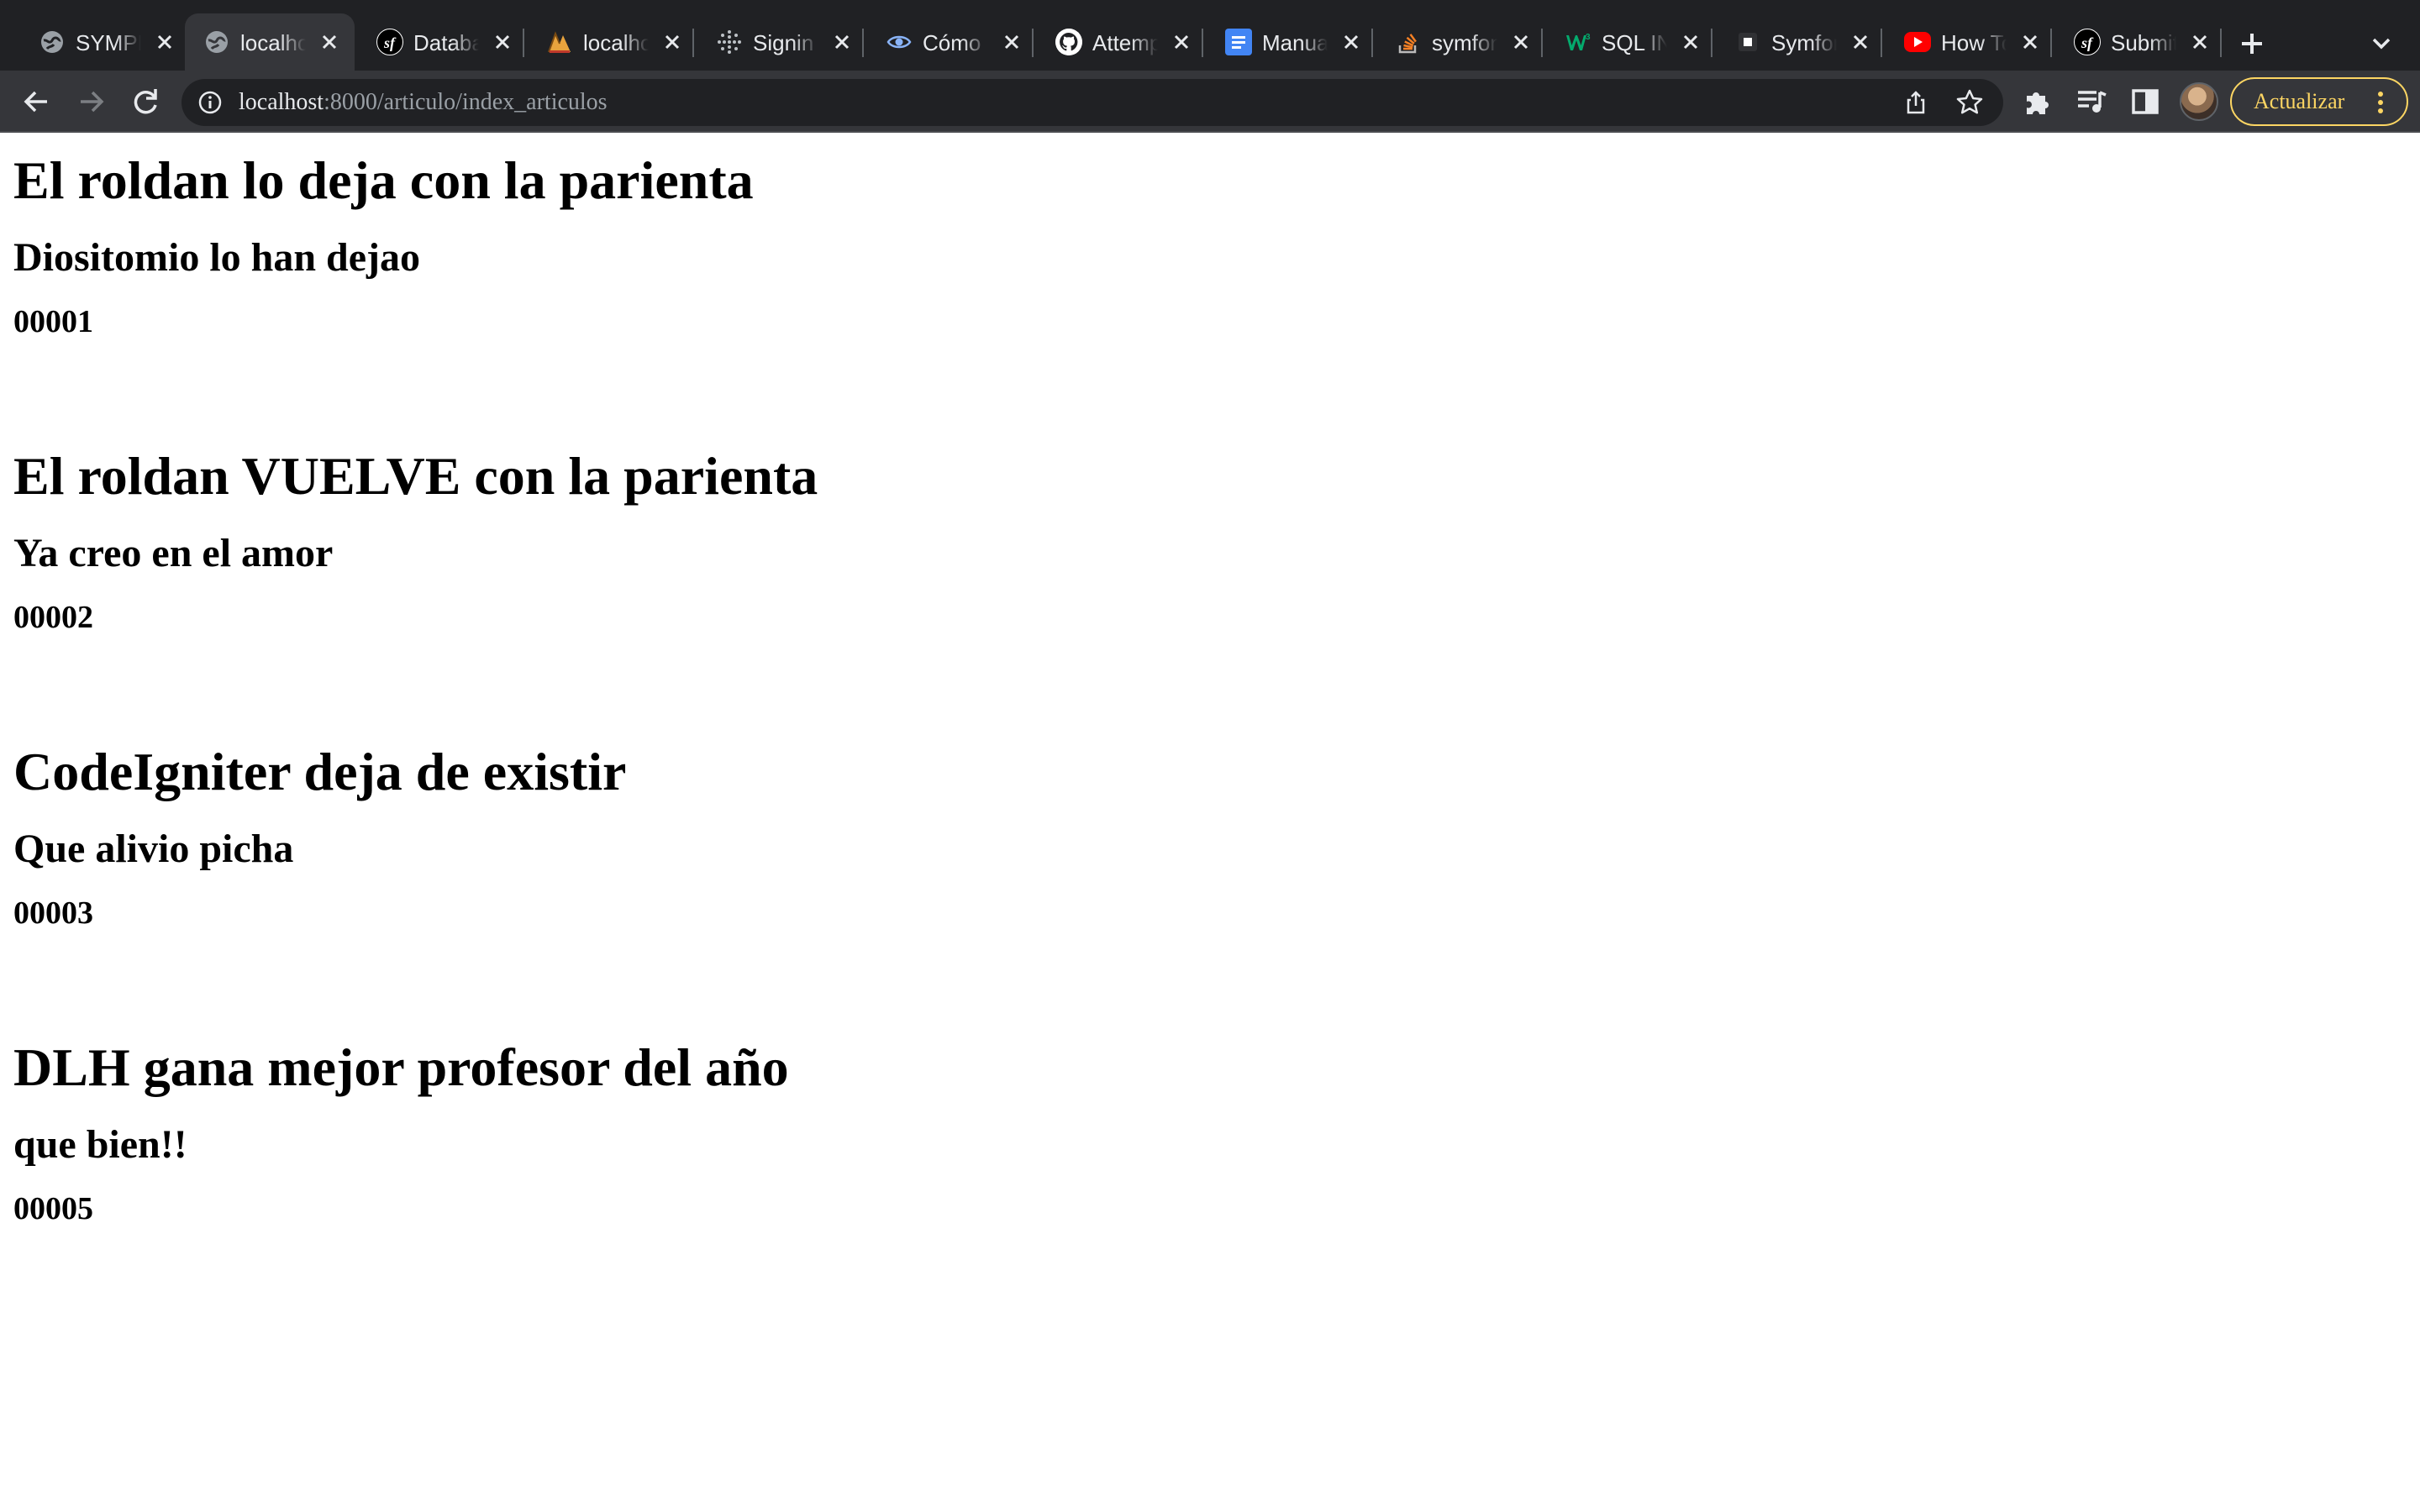  I want to click on tab-7: Manual, so click(1291, 42).